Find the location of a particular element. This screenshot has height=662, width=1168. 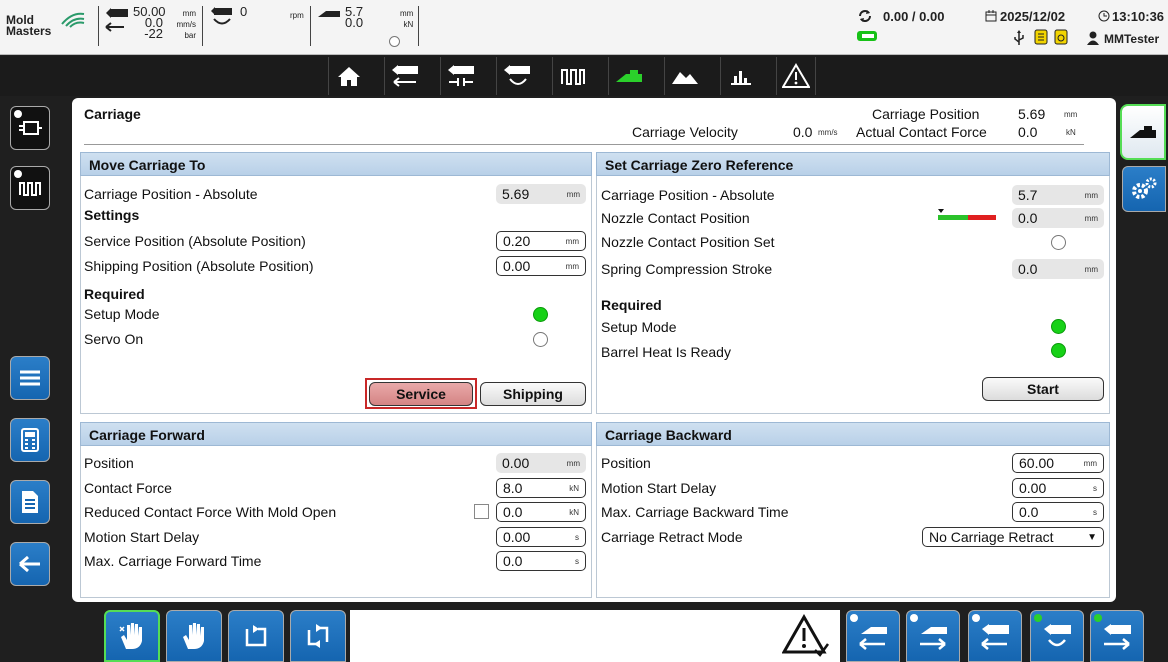

forward-maxtime-input: 0.0 s is located at coordinates (541, 561).